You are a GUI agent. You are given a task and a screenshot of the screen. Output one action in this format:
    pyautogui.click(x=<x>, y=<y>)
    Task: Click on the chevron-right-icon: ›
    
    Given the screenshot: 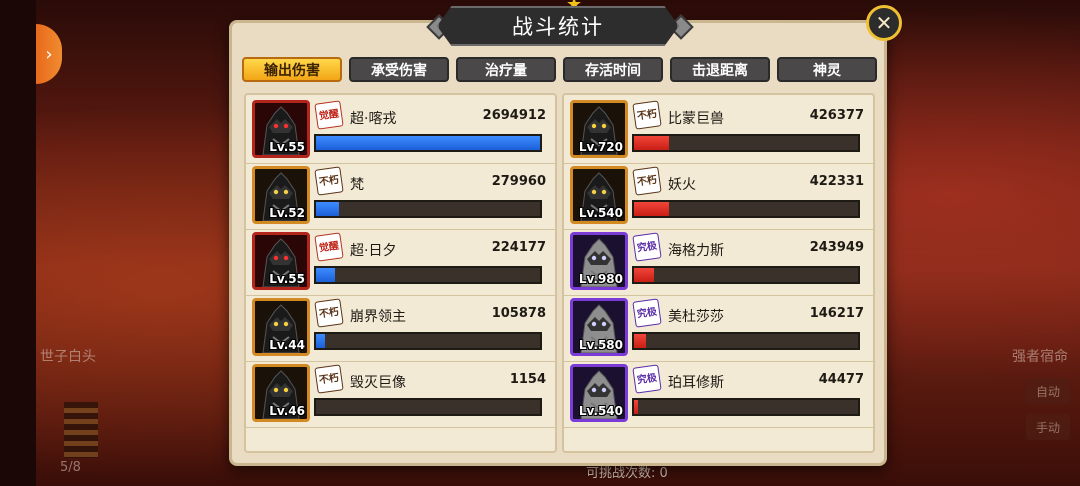 What is the action you would take?
    pyautogui.click(x=49, y=54)
    